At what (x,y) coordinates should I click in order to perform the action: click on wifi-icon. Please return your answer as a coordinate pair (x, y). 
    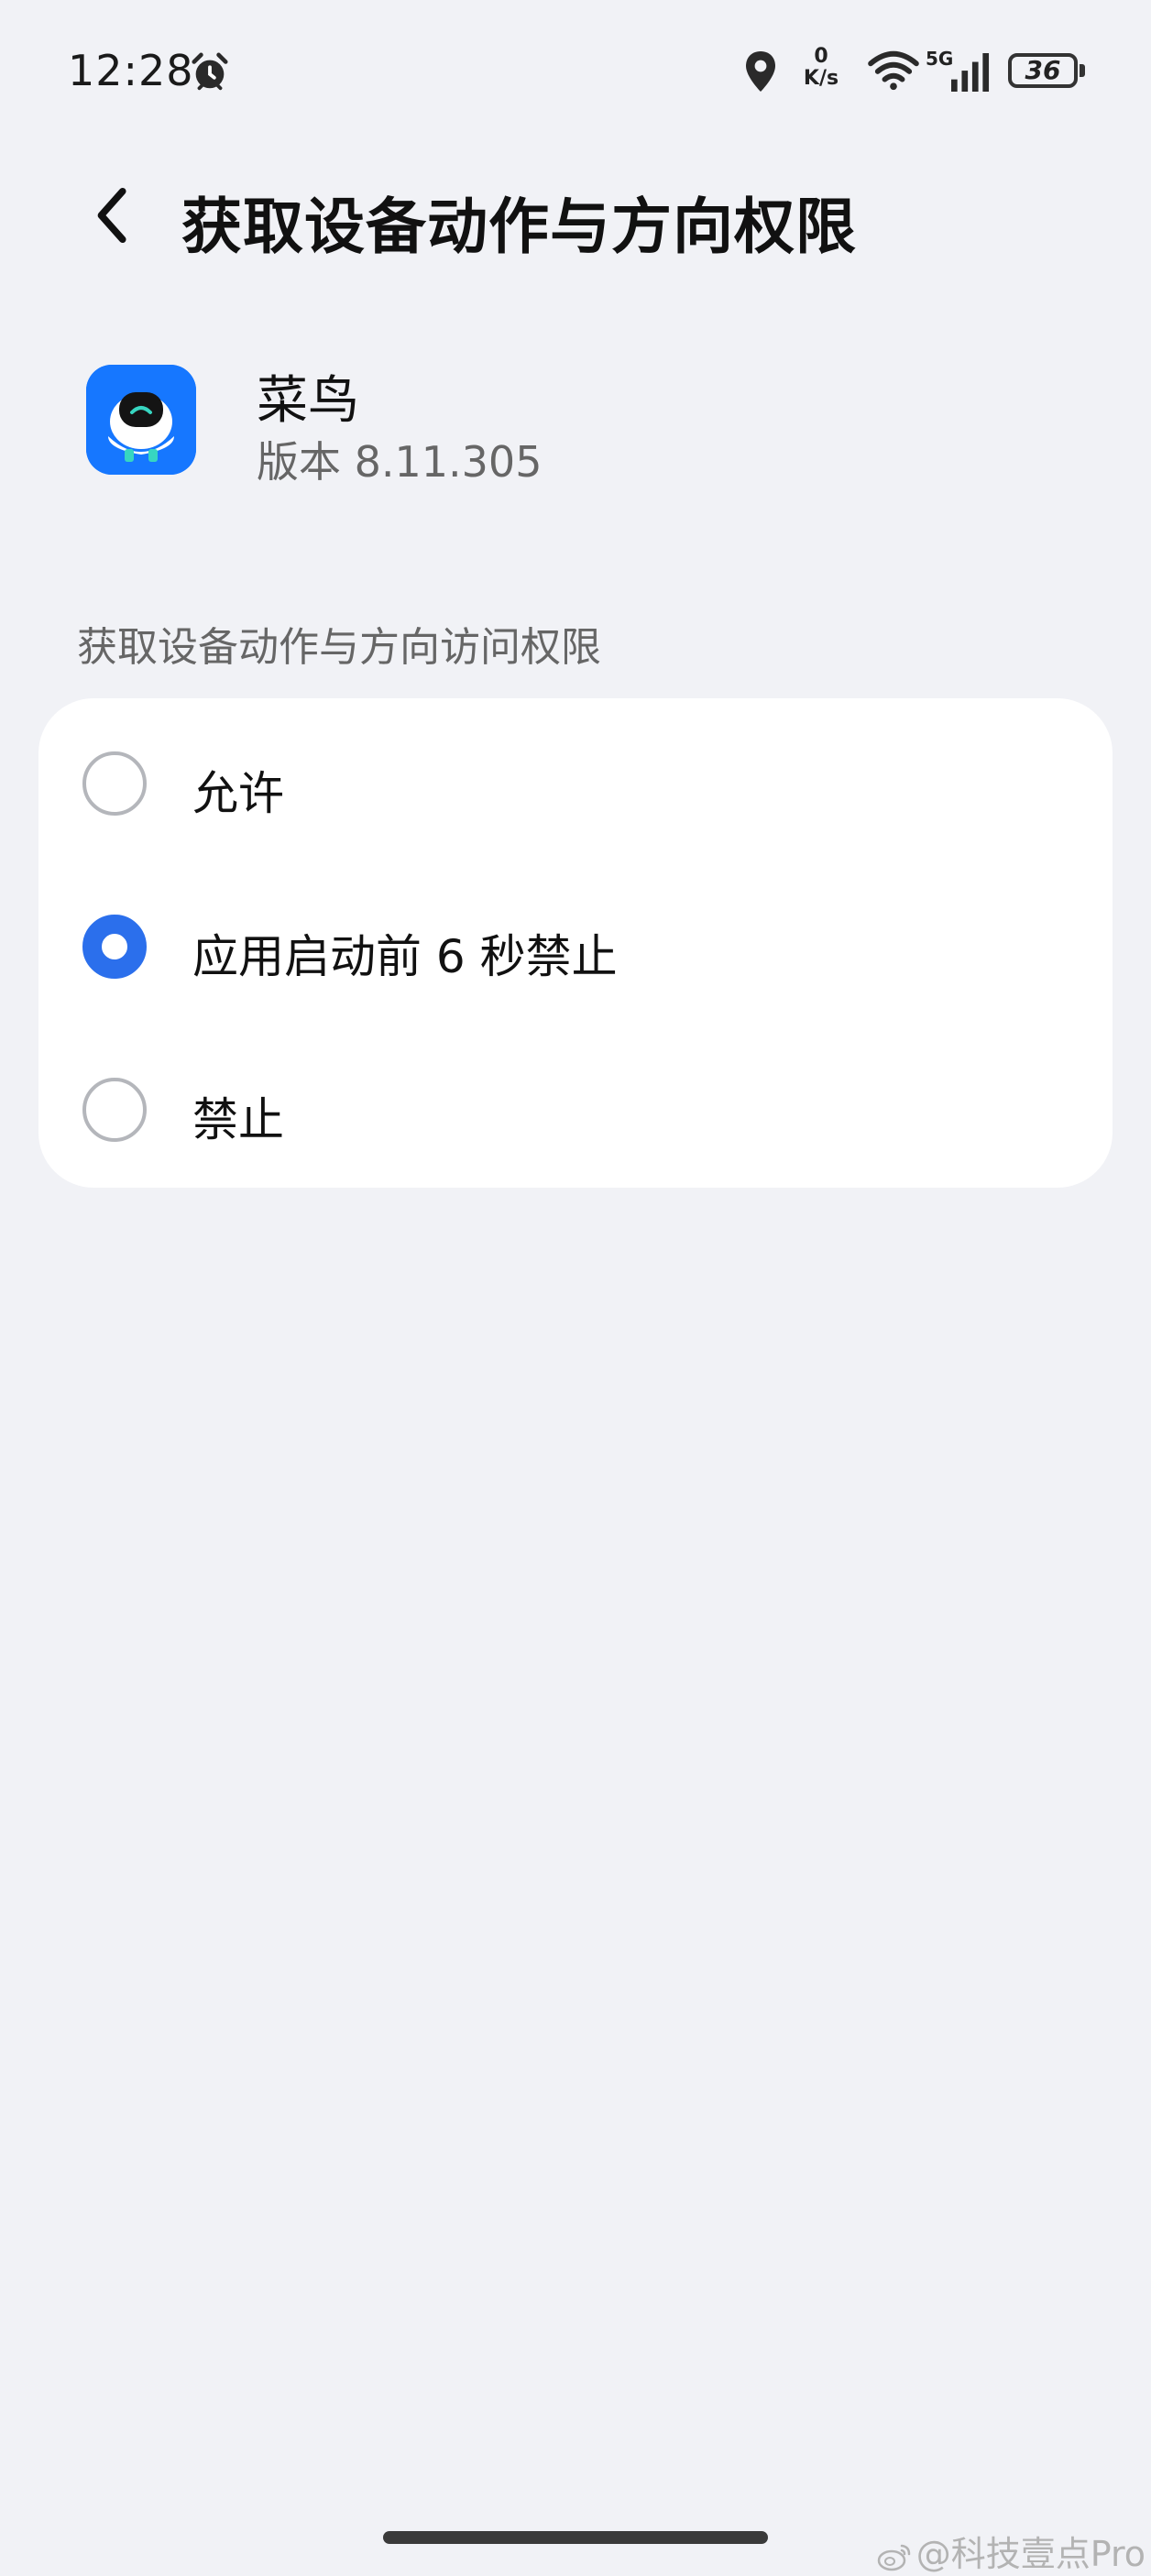
    Looking at the image, I should click on (893, 70).